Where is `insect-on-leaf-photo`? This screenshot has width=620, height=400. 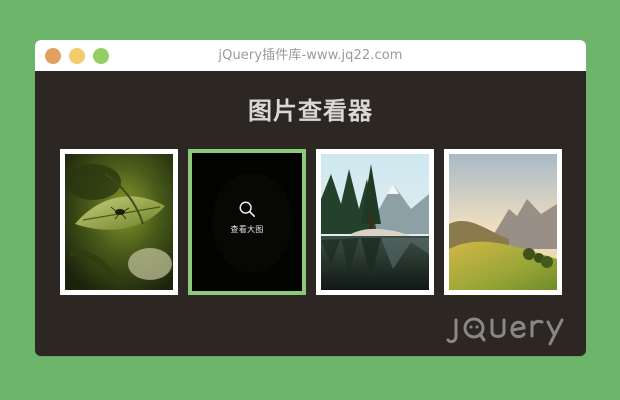
insect-on-leaf-photo is located at coordinates (119, 222).